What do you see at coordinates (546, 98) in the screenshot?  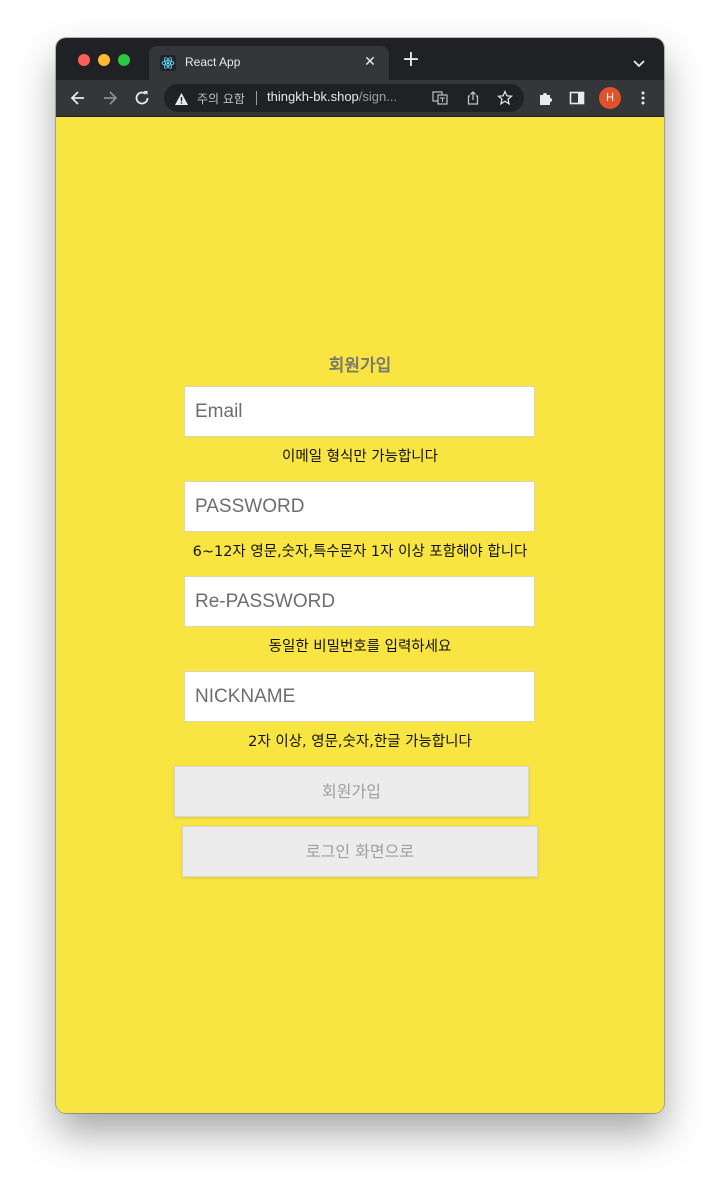 I see `extensions-puzzle-icon` at bounding box center [546, 98].